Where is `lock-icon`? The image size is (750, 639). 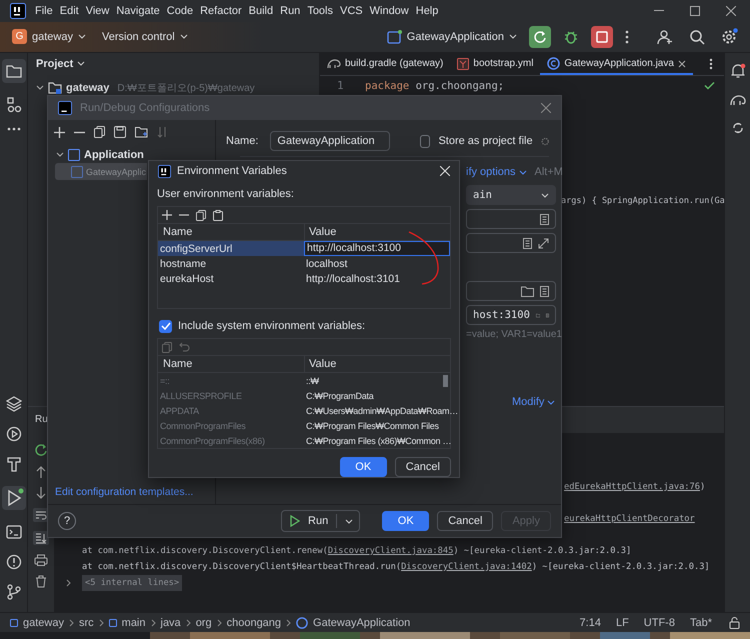 lock-icon is located at coordinates (734, 622).